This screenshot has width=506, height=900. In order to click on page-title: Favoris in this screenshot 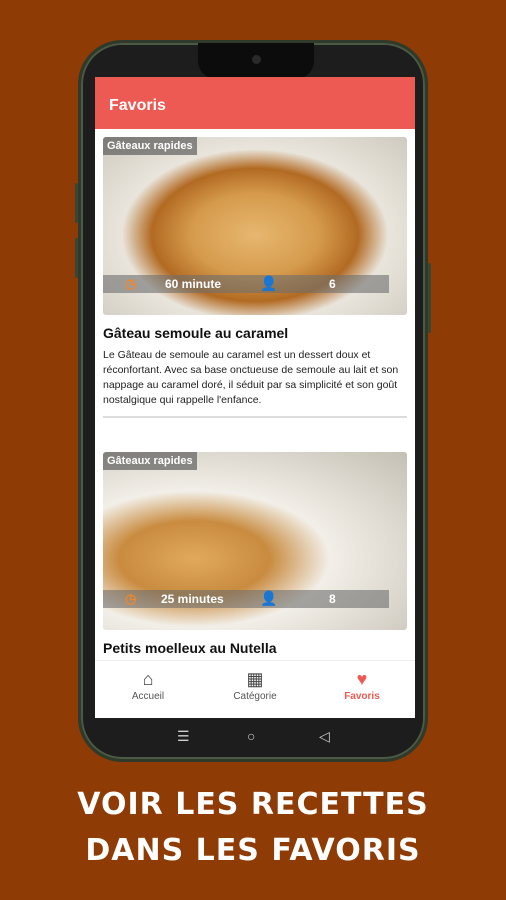, I will do `click(137, 105)`.